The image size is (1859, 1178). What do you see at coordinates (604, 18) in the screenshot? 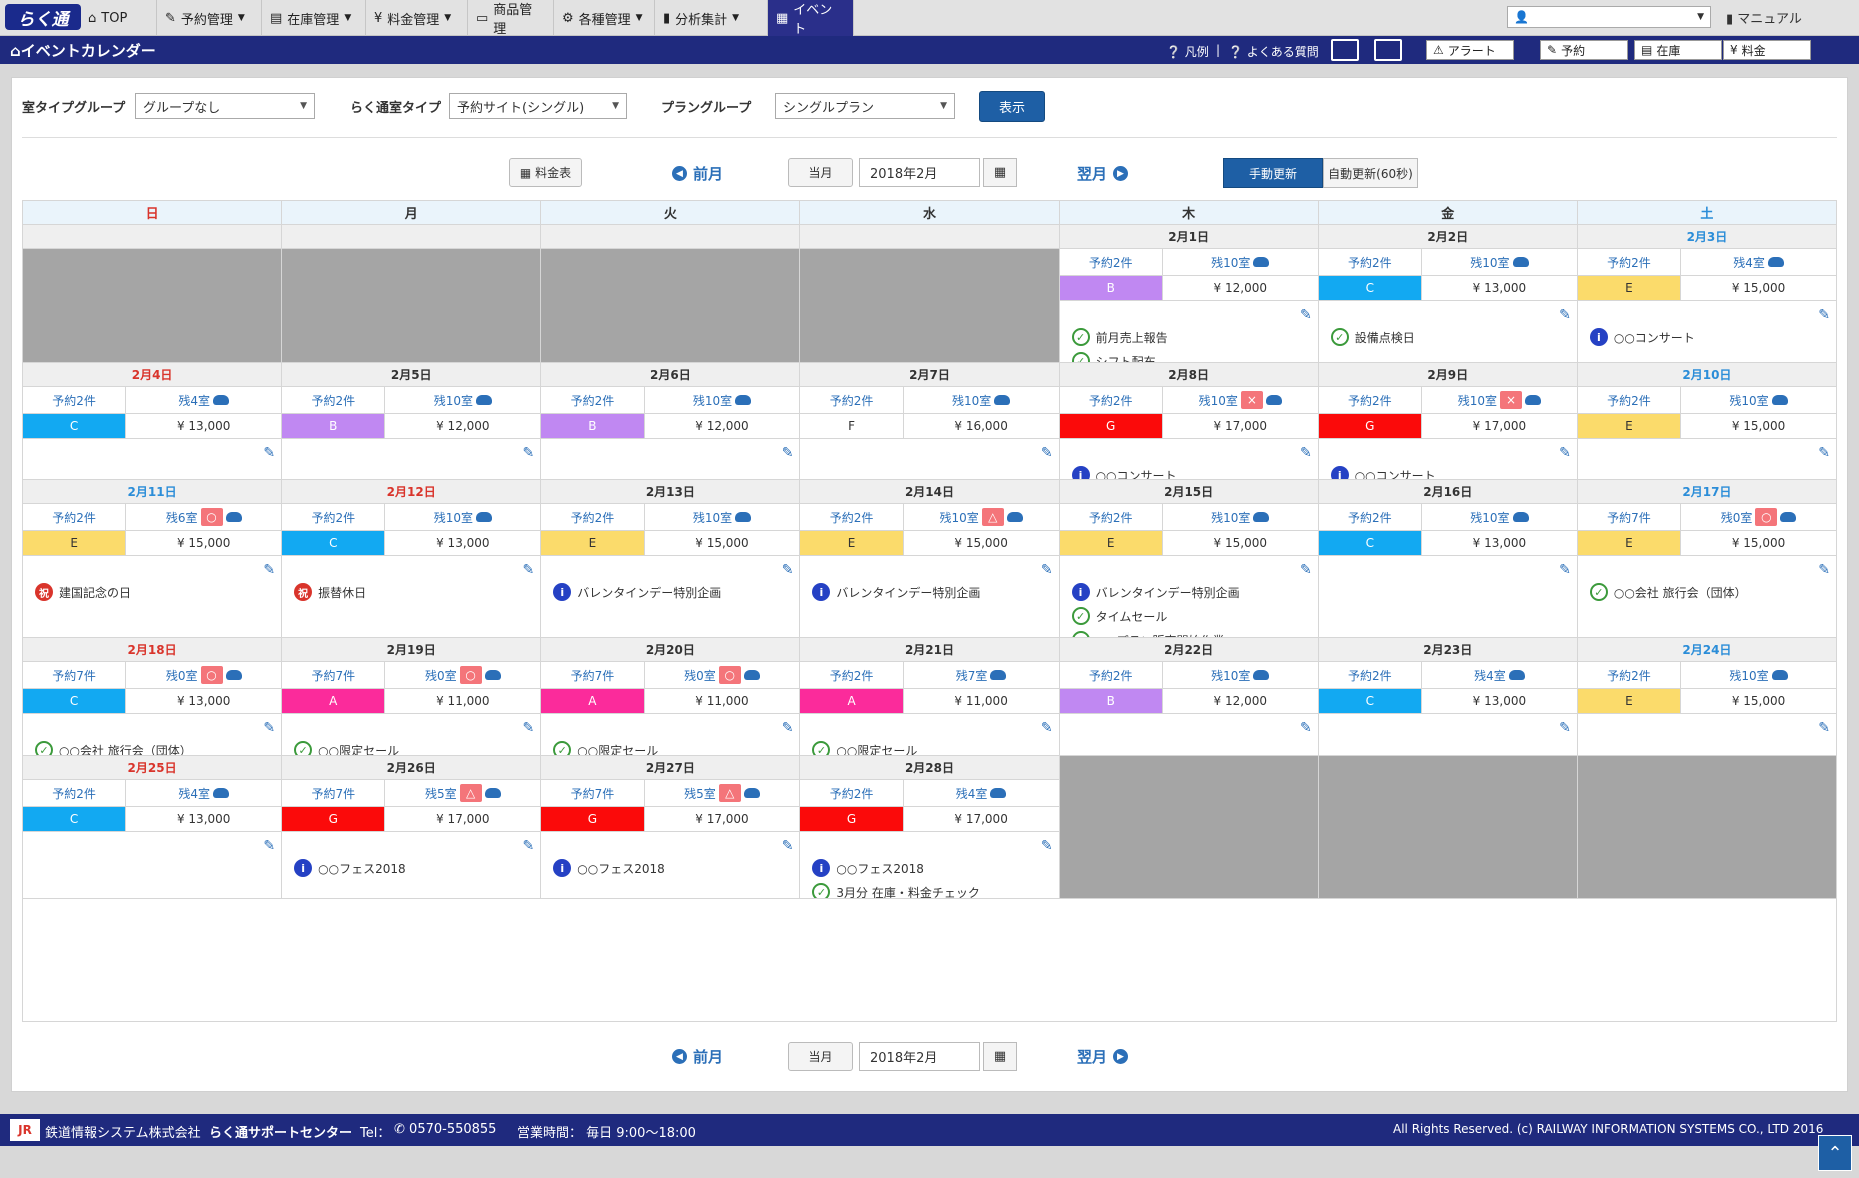
I see `nav-item-5: ⚙ 各種管理 ▼` at bounding box center [604, 18].